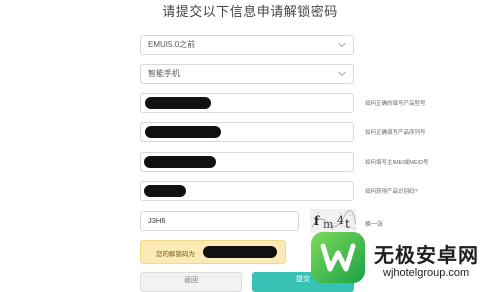 This screenshot has width=500, height=292. I want to click on imei-help-link: 如何填写主IMEI或MEID号, so click(397, 162).